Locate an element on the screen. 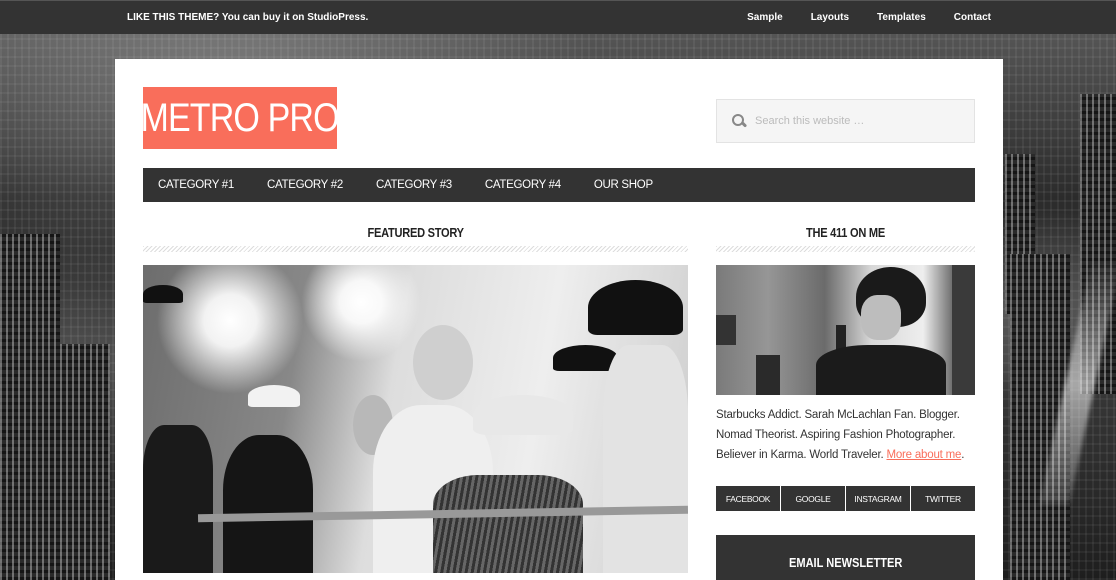 The height and width of the screenshot is (580, 1116). top-nav-sample: Sample is located at coordinates (765, 17).